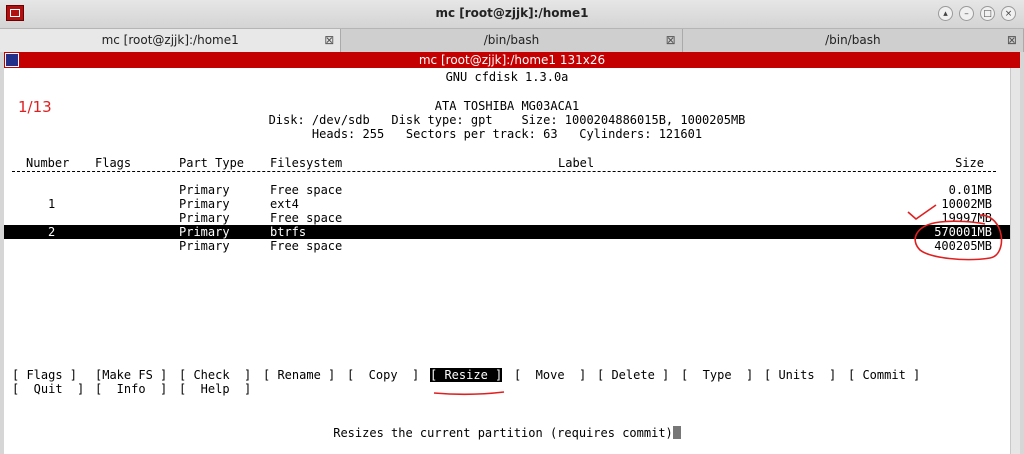 The height and width of the screenshot is (454, 1024). I want to click on annotation-counter: 1/13, so click(35, 107).